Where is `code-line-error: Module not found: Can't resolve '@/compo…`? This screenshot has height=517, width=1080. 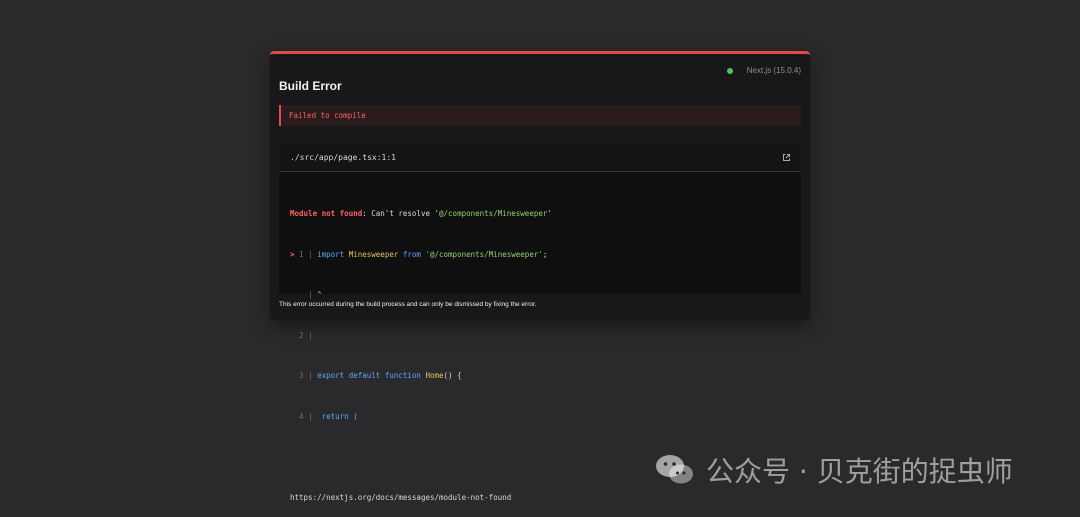
code-line-error: Module not found: Can't resolve '@/compo… is located at coordinates (421, 213).